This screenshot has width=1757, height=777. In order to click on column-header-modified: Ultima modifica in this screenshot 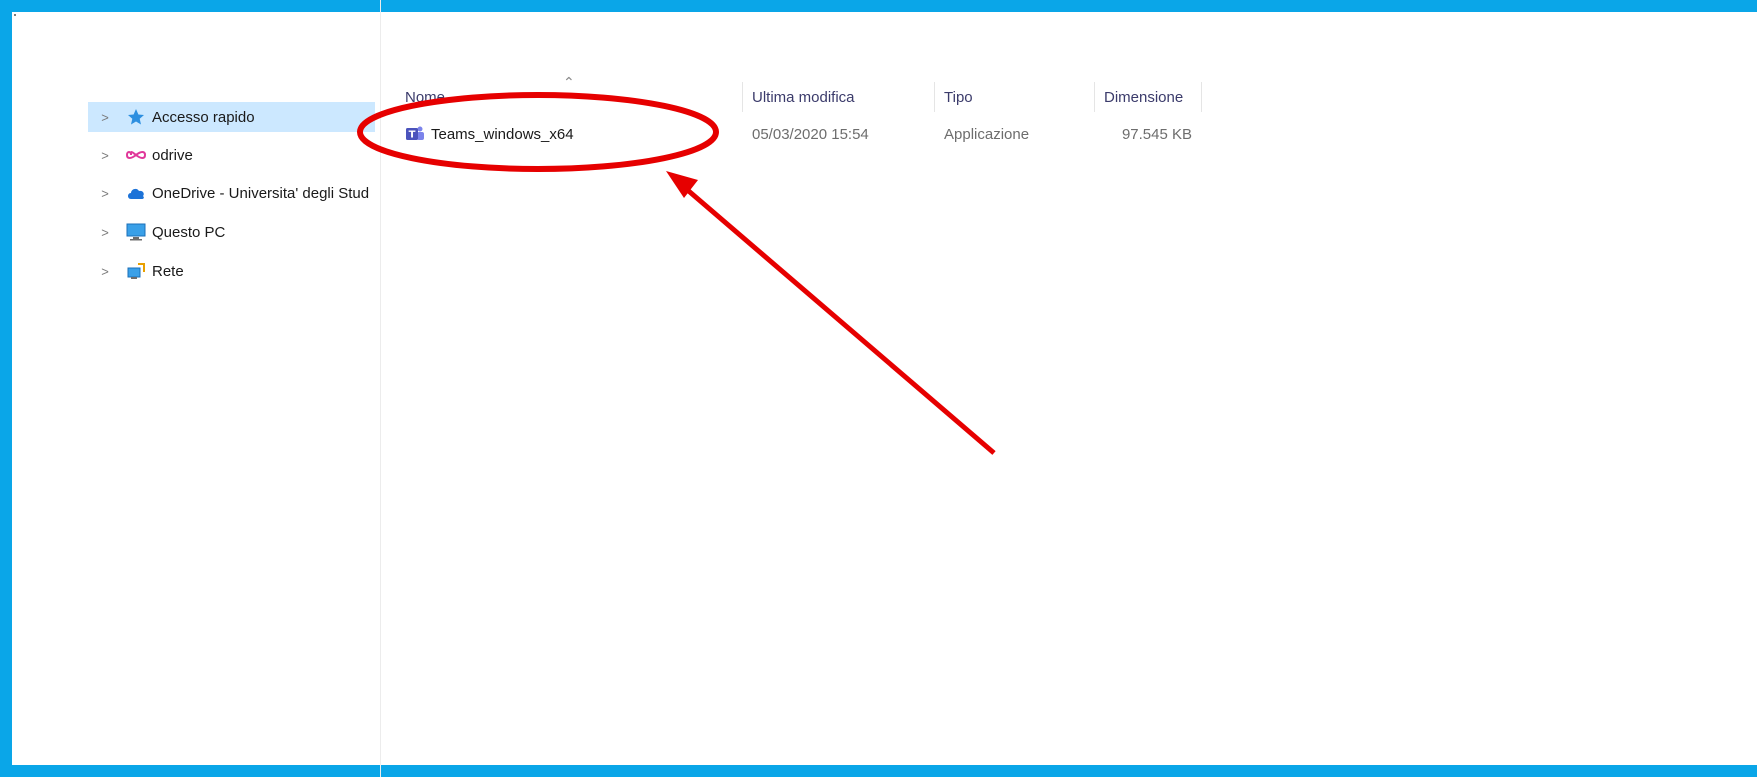, I will do `click(839, 97)`.